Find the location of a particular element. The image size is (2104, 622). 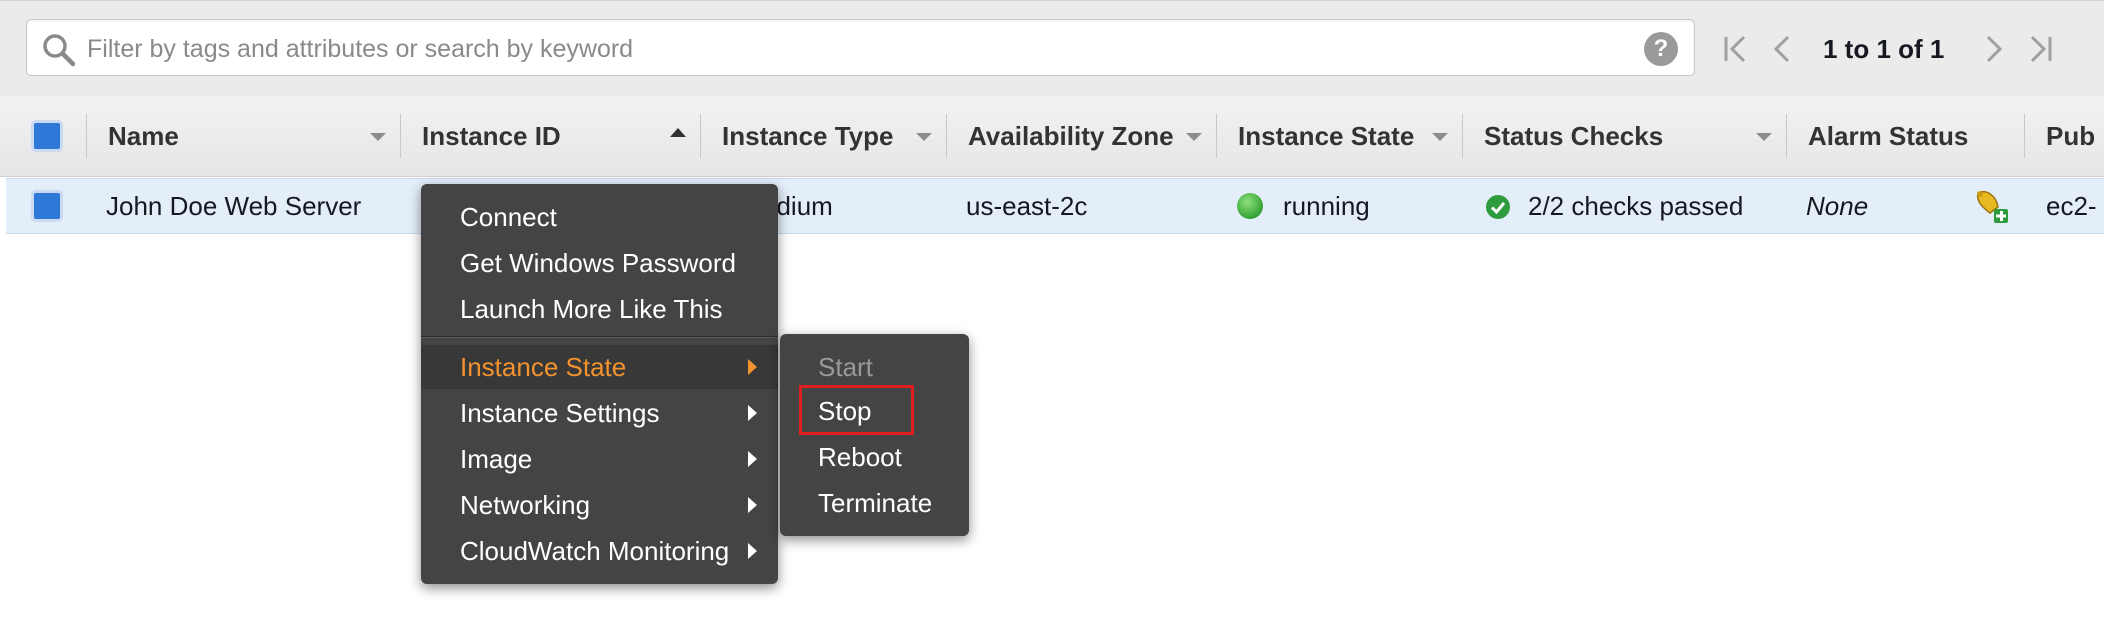

cell-status-checks: 2/2 checks passed is located at coordinates (1636, 206).